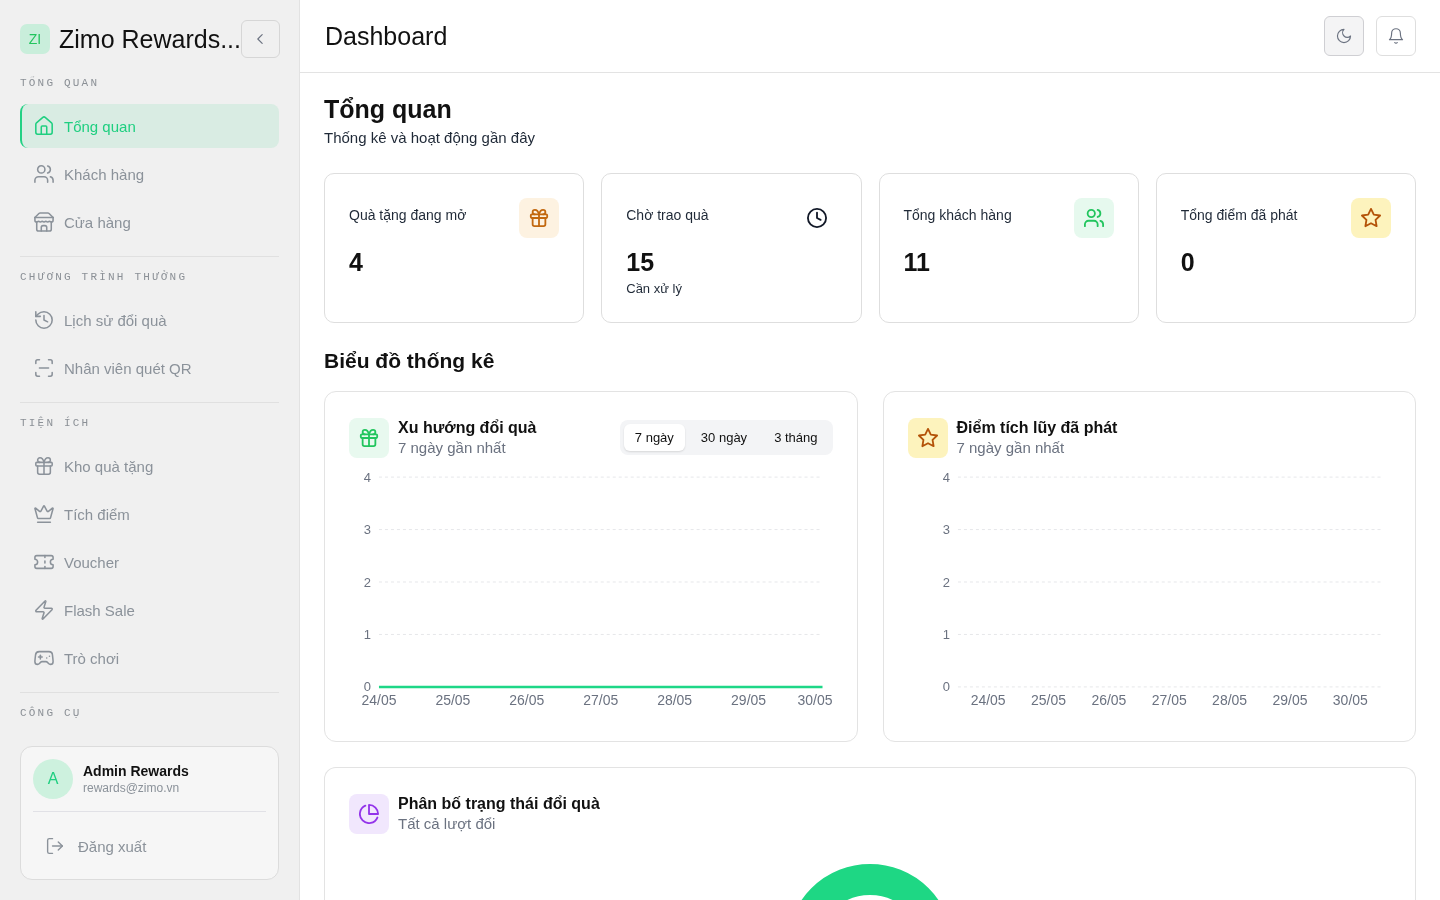  I want to click on nav-item: Nhân viên quét QR, so click(149, 368).